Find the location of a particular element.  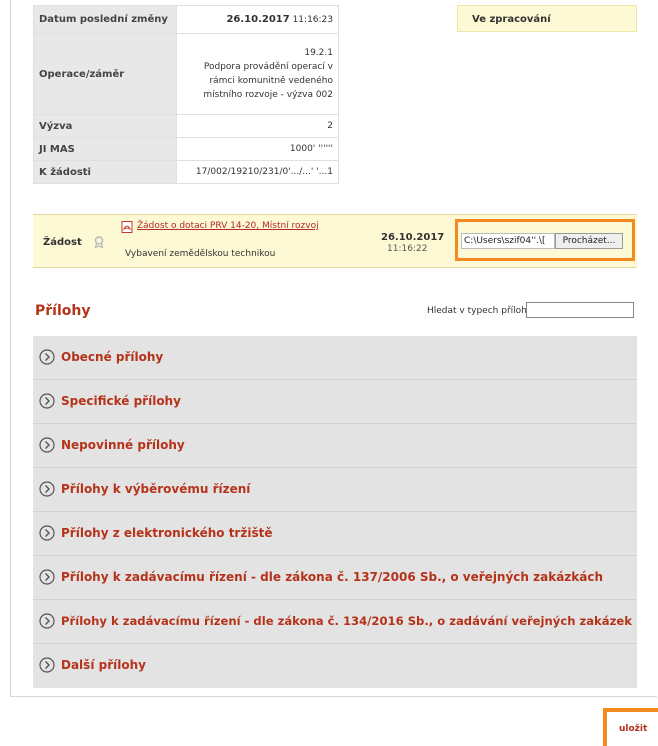

jimas-value: 1000' '''''' is located at coordinates (257, 149).